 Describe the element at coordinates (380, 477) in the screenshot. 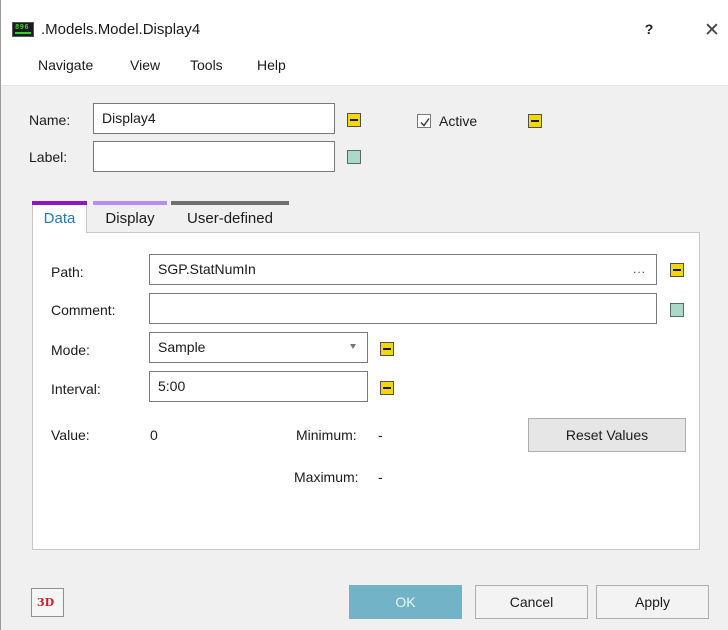

I see `maximum-readout: -` at that location.